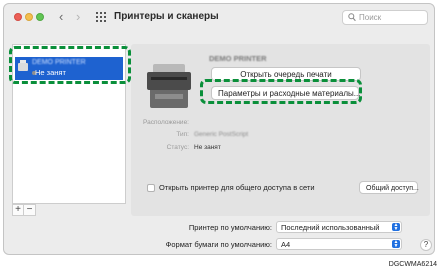 This screenshot has height=269, width=440. I want to click on kind-value: Generic PostScript, so click(221, 134).